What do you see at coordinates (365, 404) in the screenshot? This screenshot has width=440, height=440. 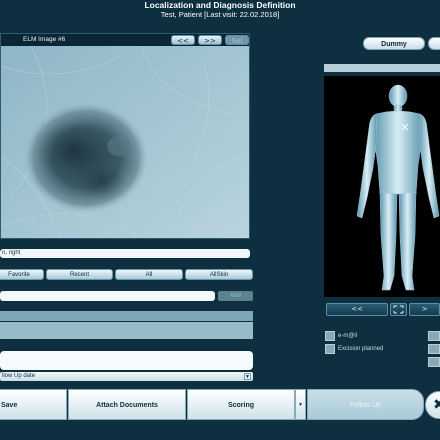 I see `follow-up-button: Follow Up` at bounding box center [365, 404].